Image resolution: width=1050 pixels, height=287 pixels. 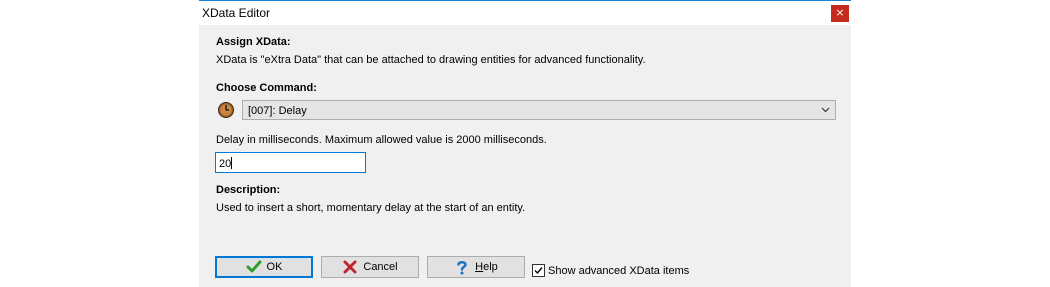 What do you see at coordinates (525, 12) in the screenshot?
I see `title-bar: XData Editor ×` at bounding box center [525, 12].